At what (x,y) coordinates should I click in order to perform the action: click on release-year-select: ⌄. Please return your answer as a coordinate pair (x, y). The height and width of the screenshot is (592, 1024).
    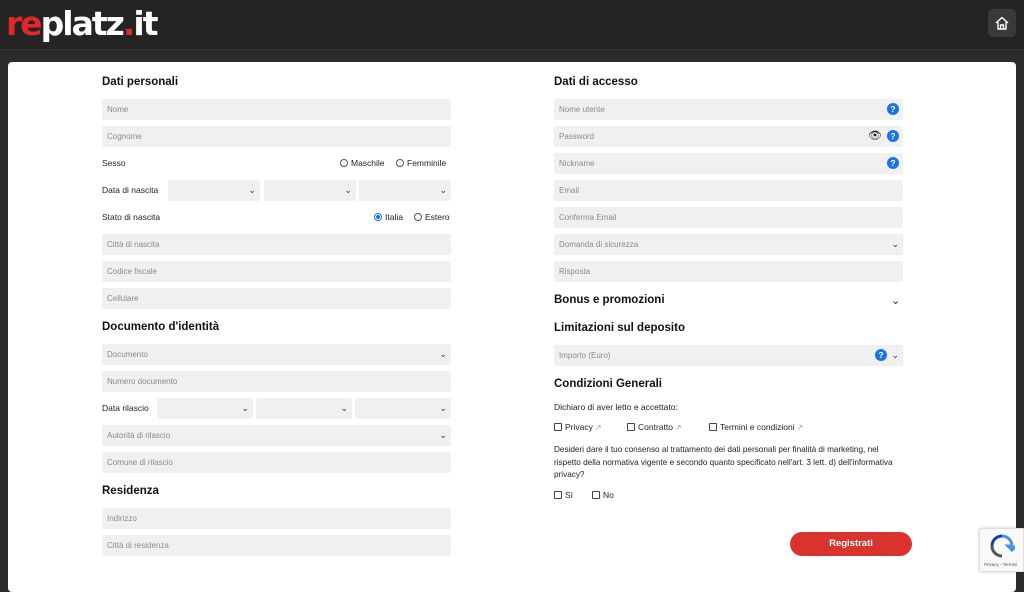
    Looking at the image, I should click on (403, 408).